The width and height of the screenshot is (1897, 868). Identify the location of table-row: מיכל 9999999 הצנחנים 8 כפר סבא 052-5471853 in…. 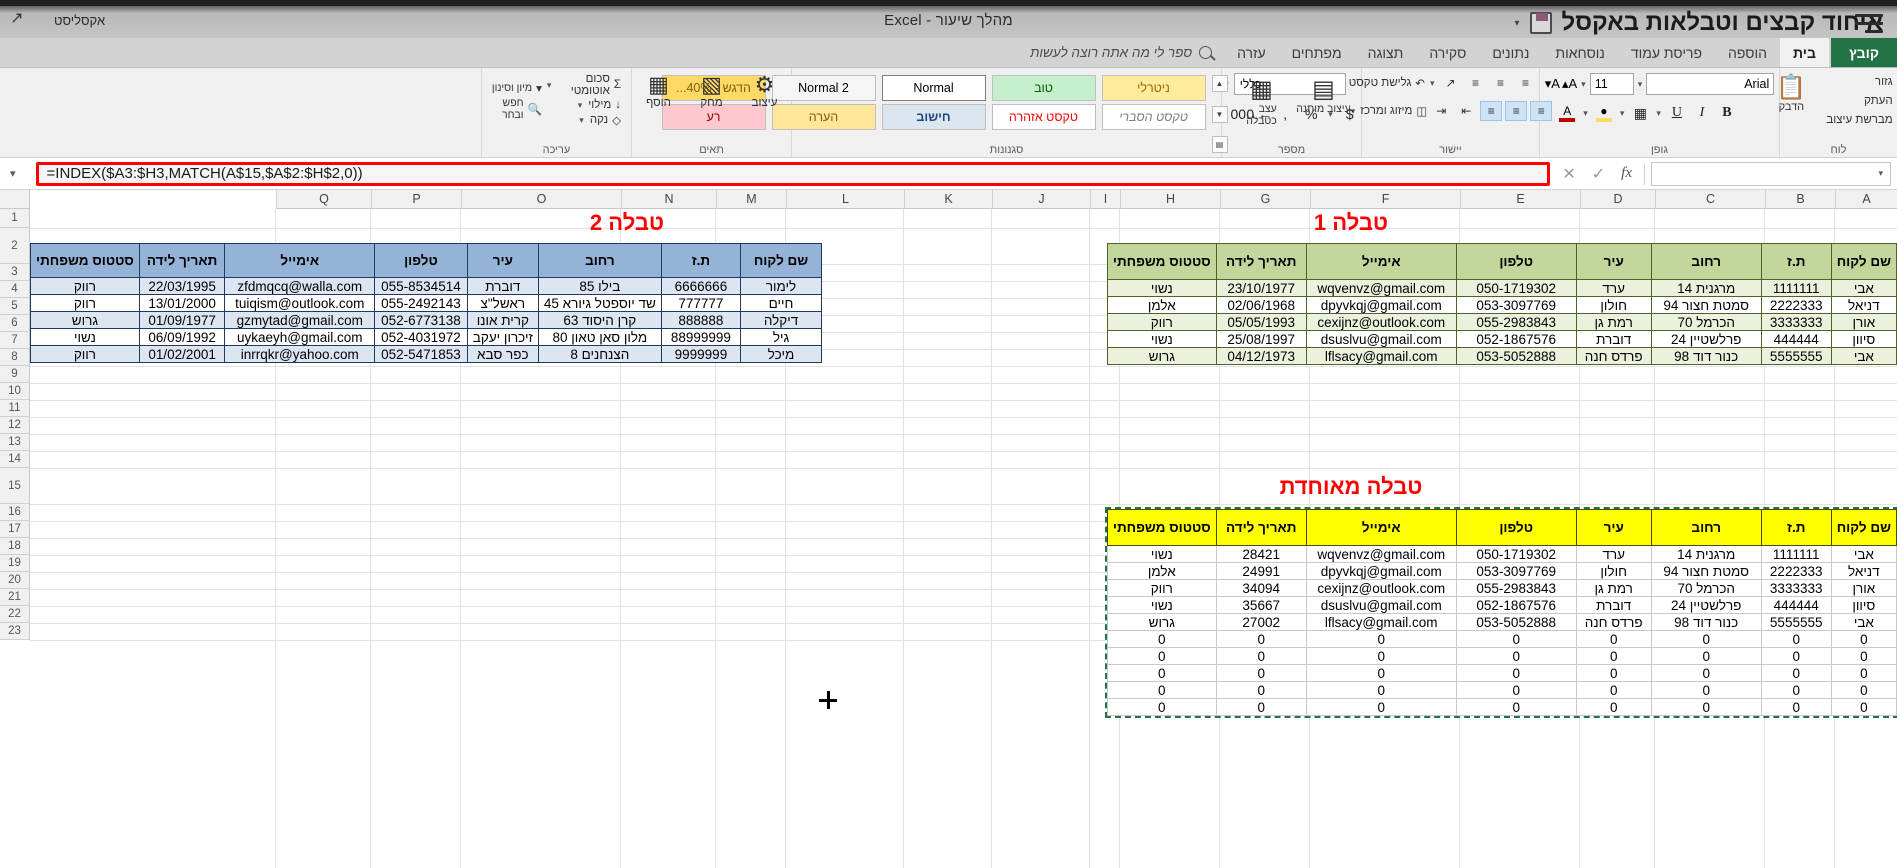
(426, 354).